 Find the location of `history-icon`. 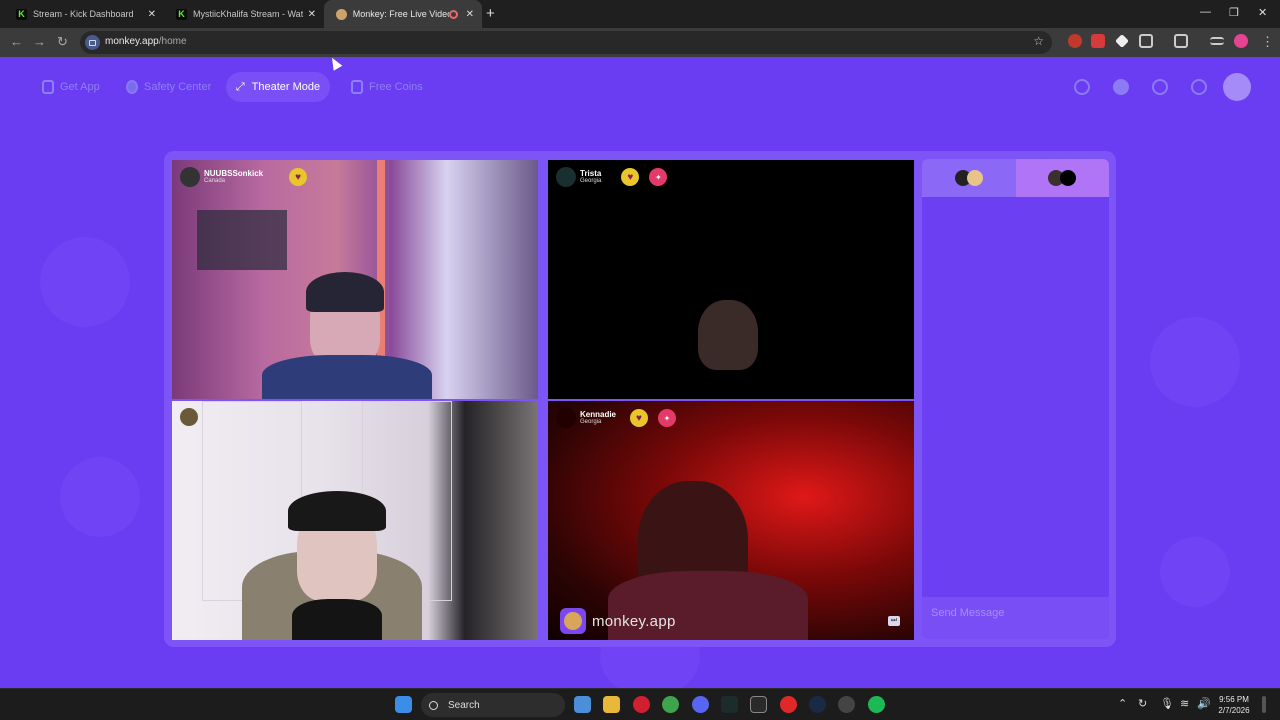

history-icon is located at coordinates (1160, 87).